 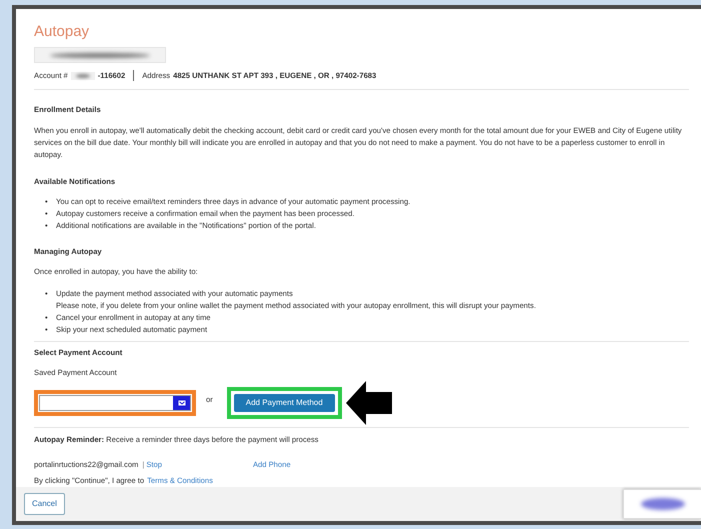 I want to click on dropdown-caret-icon, so click(x=181, y=403).